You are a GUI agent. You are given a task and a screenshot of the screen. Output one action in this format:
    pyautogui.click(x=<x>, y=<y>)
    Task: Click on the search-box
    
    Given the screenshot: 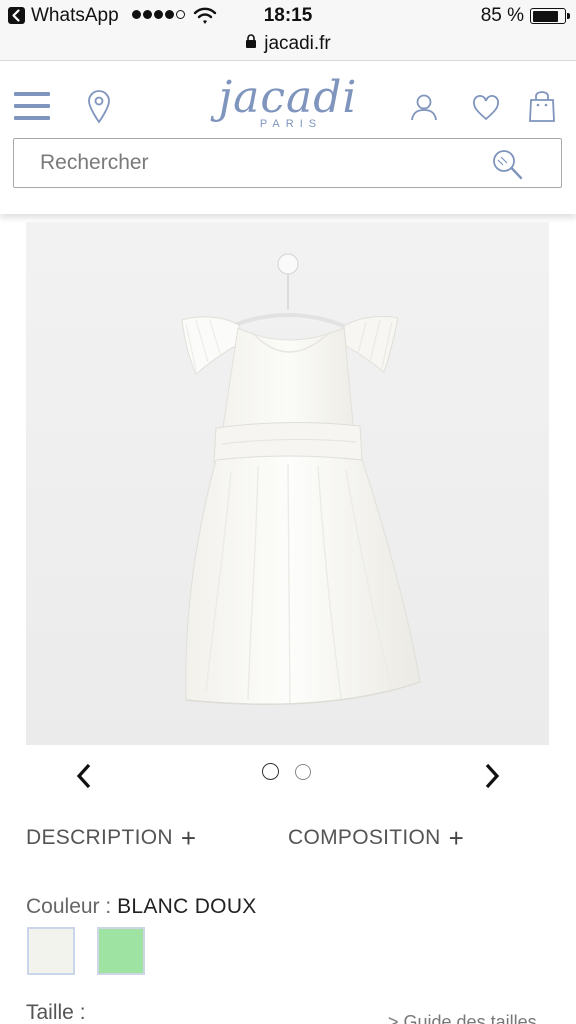 What is the action you would take?
    pyautogui.click(x=287, y=163)
    